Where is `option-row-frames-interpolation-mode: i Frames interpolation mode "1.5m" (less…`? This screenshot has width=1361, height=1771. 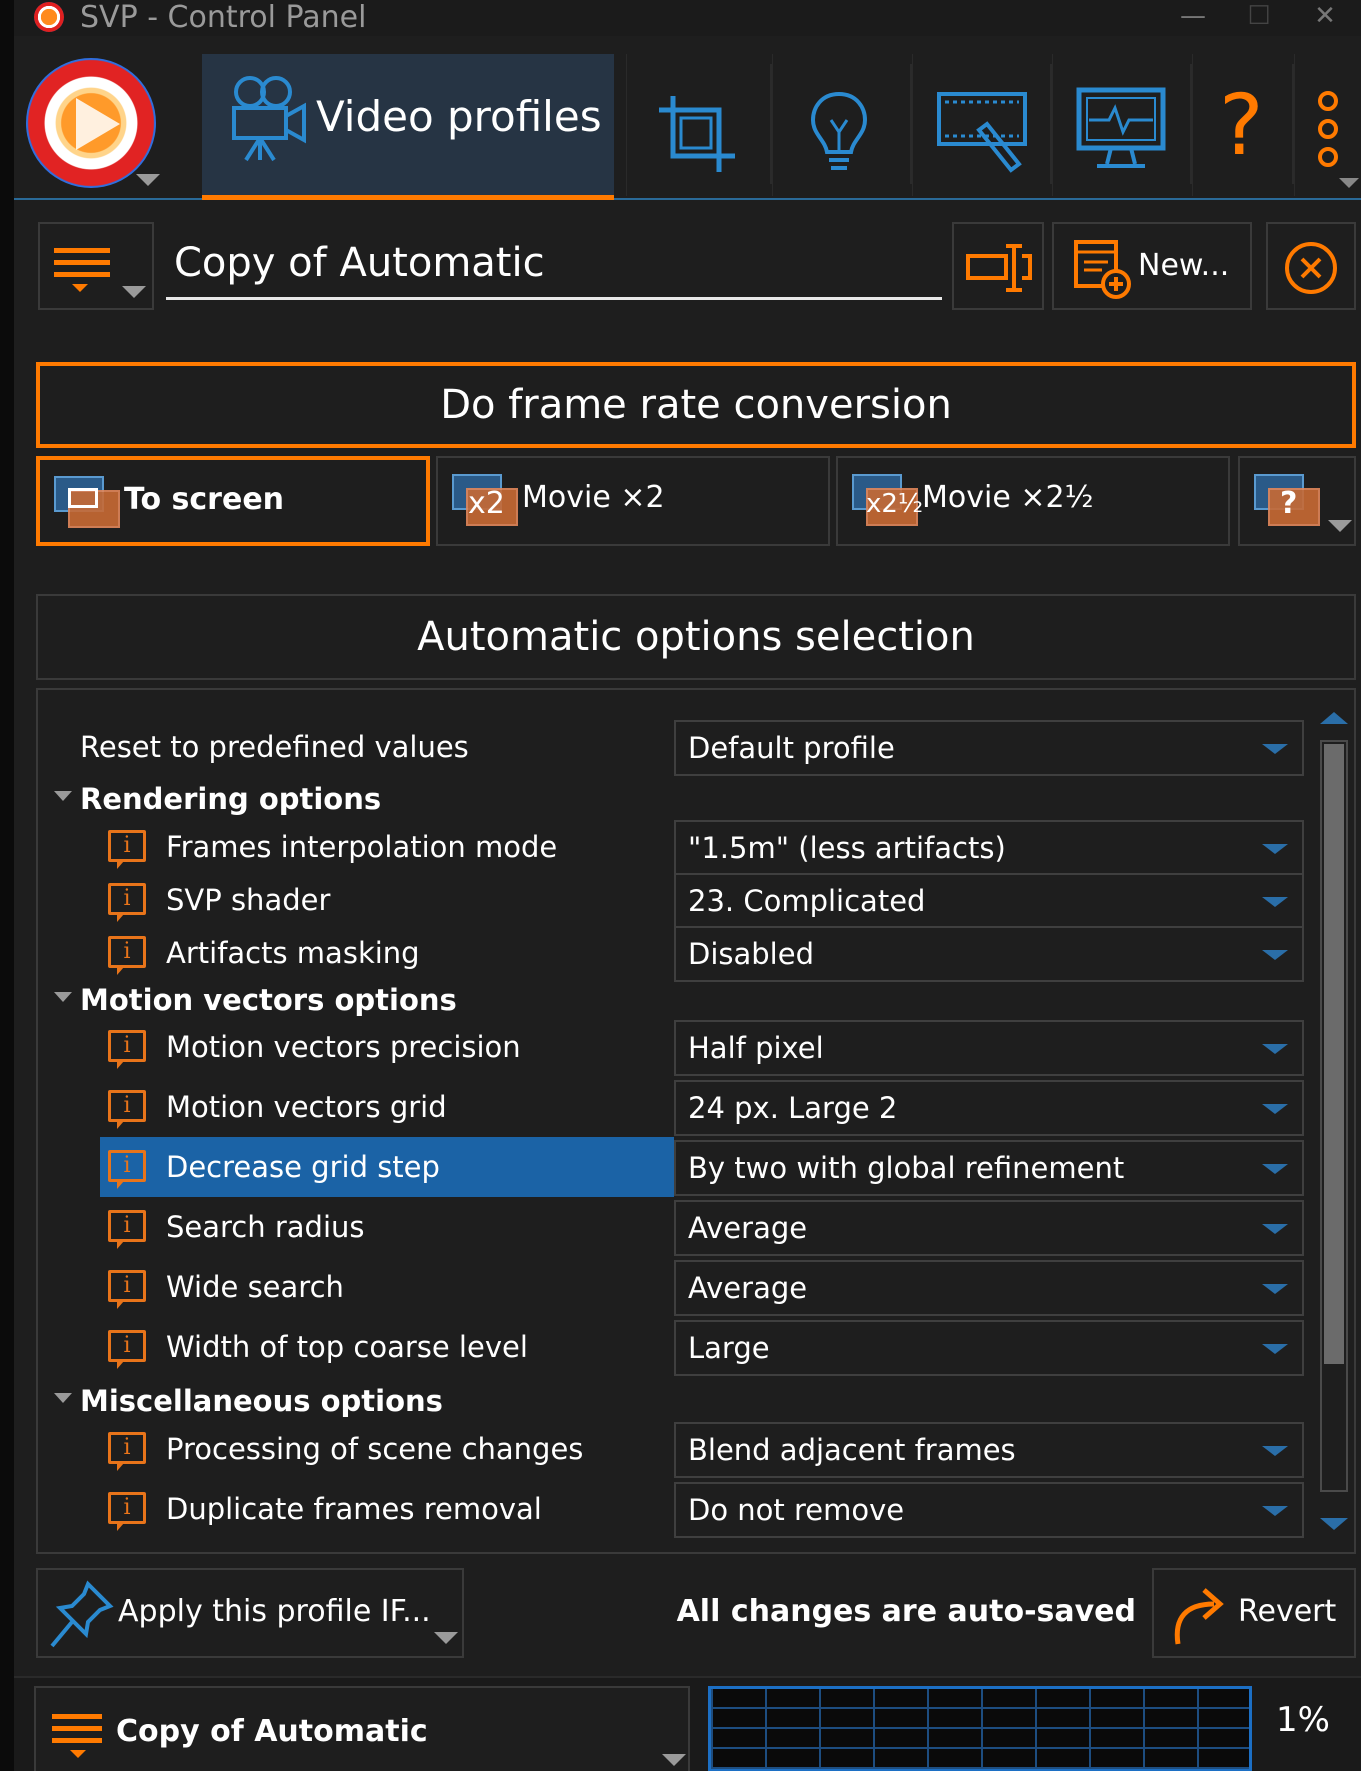
option-row-frames-interpolation-mode: i Frames interpolation mode "1.5m" (less… is located at coordinates (673, 847).